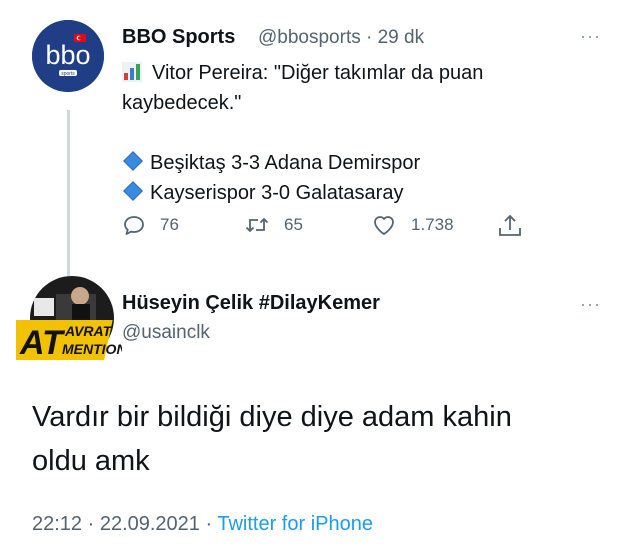 Image resolution: width=635 pixels, height=546 pixels. I want to click on bar-chart-icon, so click(132, 76).